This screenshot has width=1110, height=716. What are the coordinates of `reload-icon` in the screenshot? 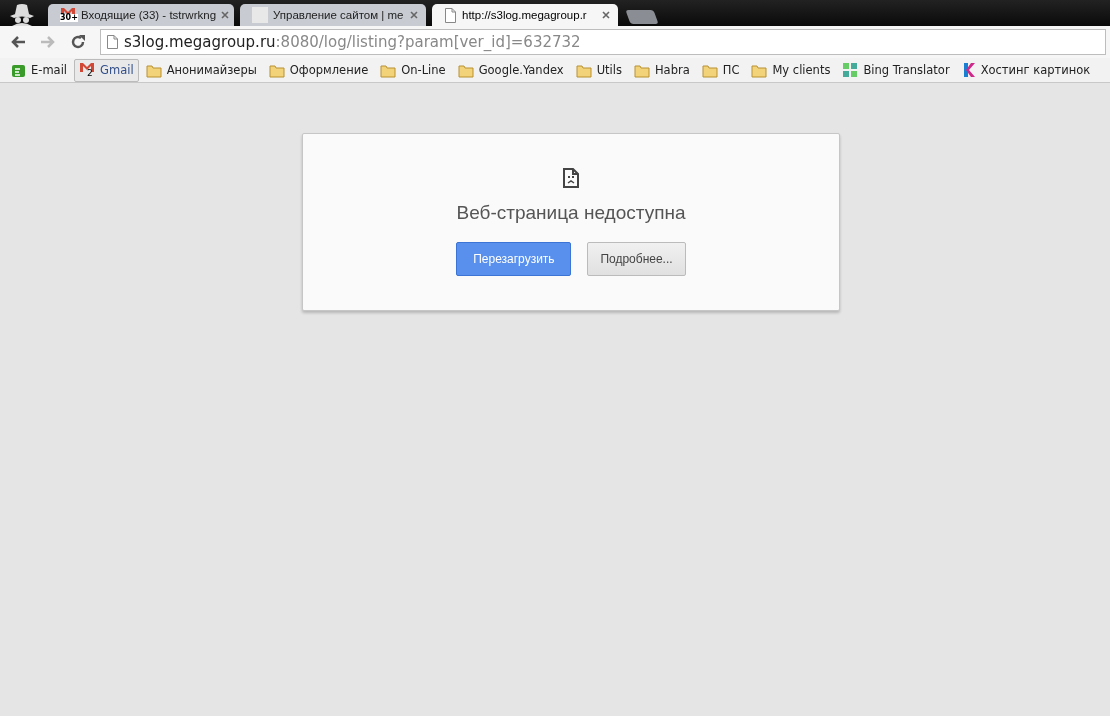 It's located at (78, 42).